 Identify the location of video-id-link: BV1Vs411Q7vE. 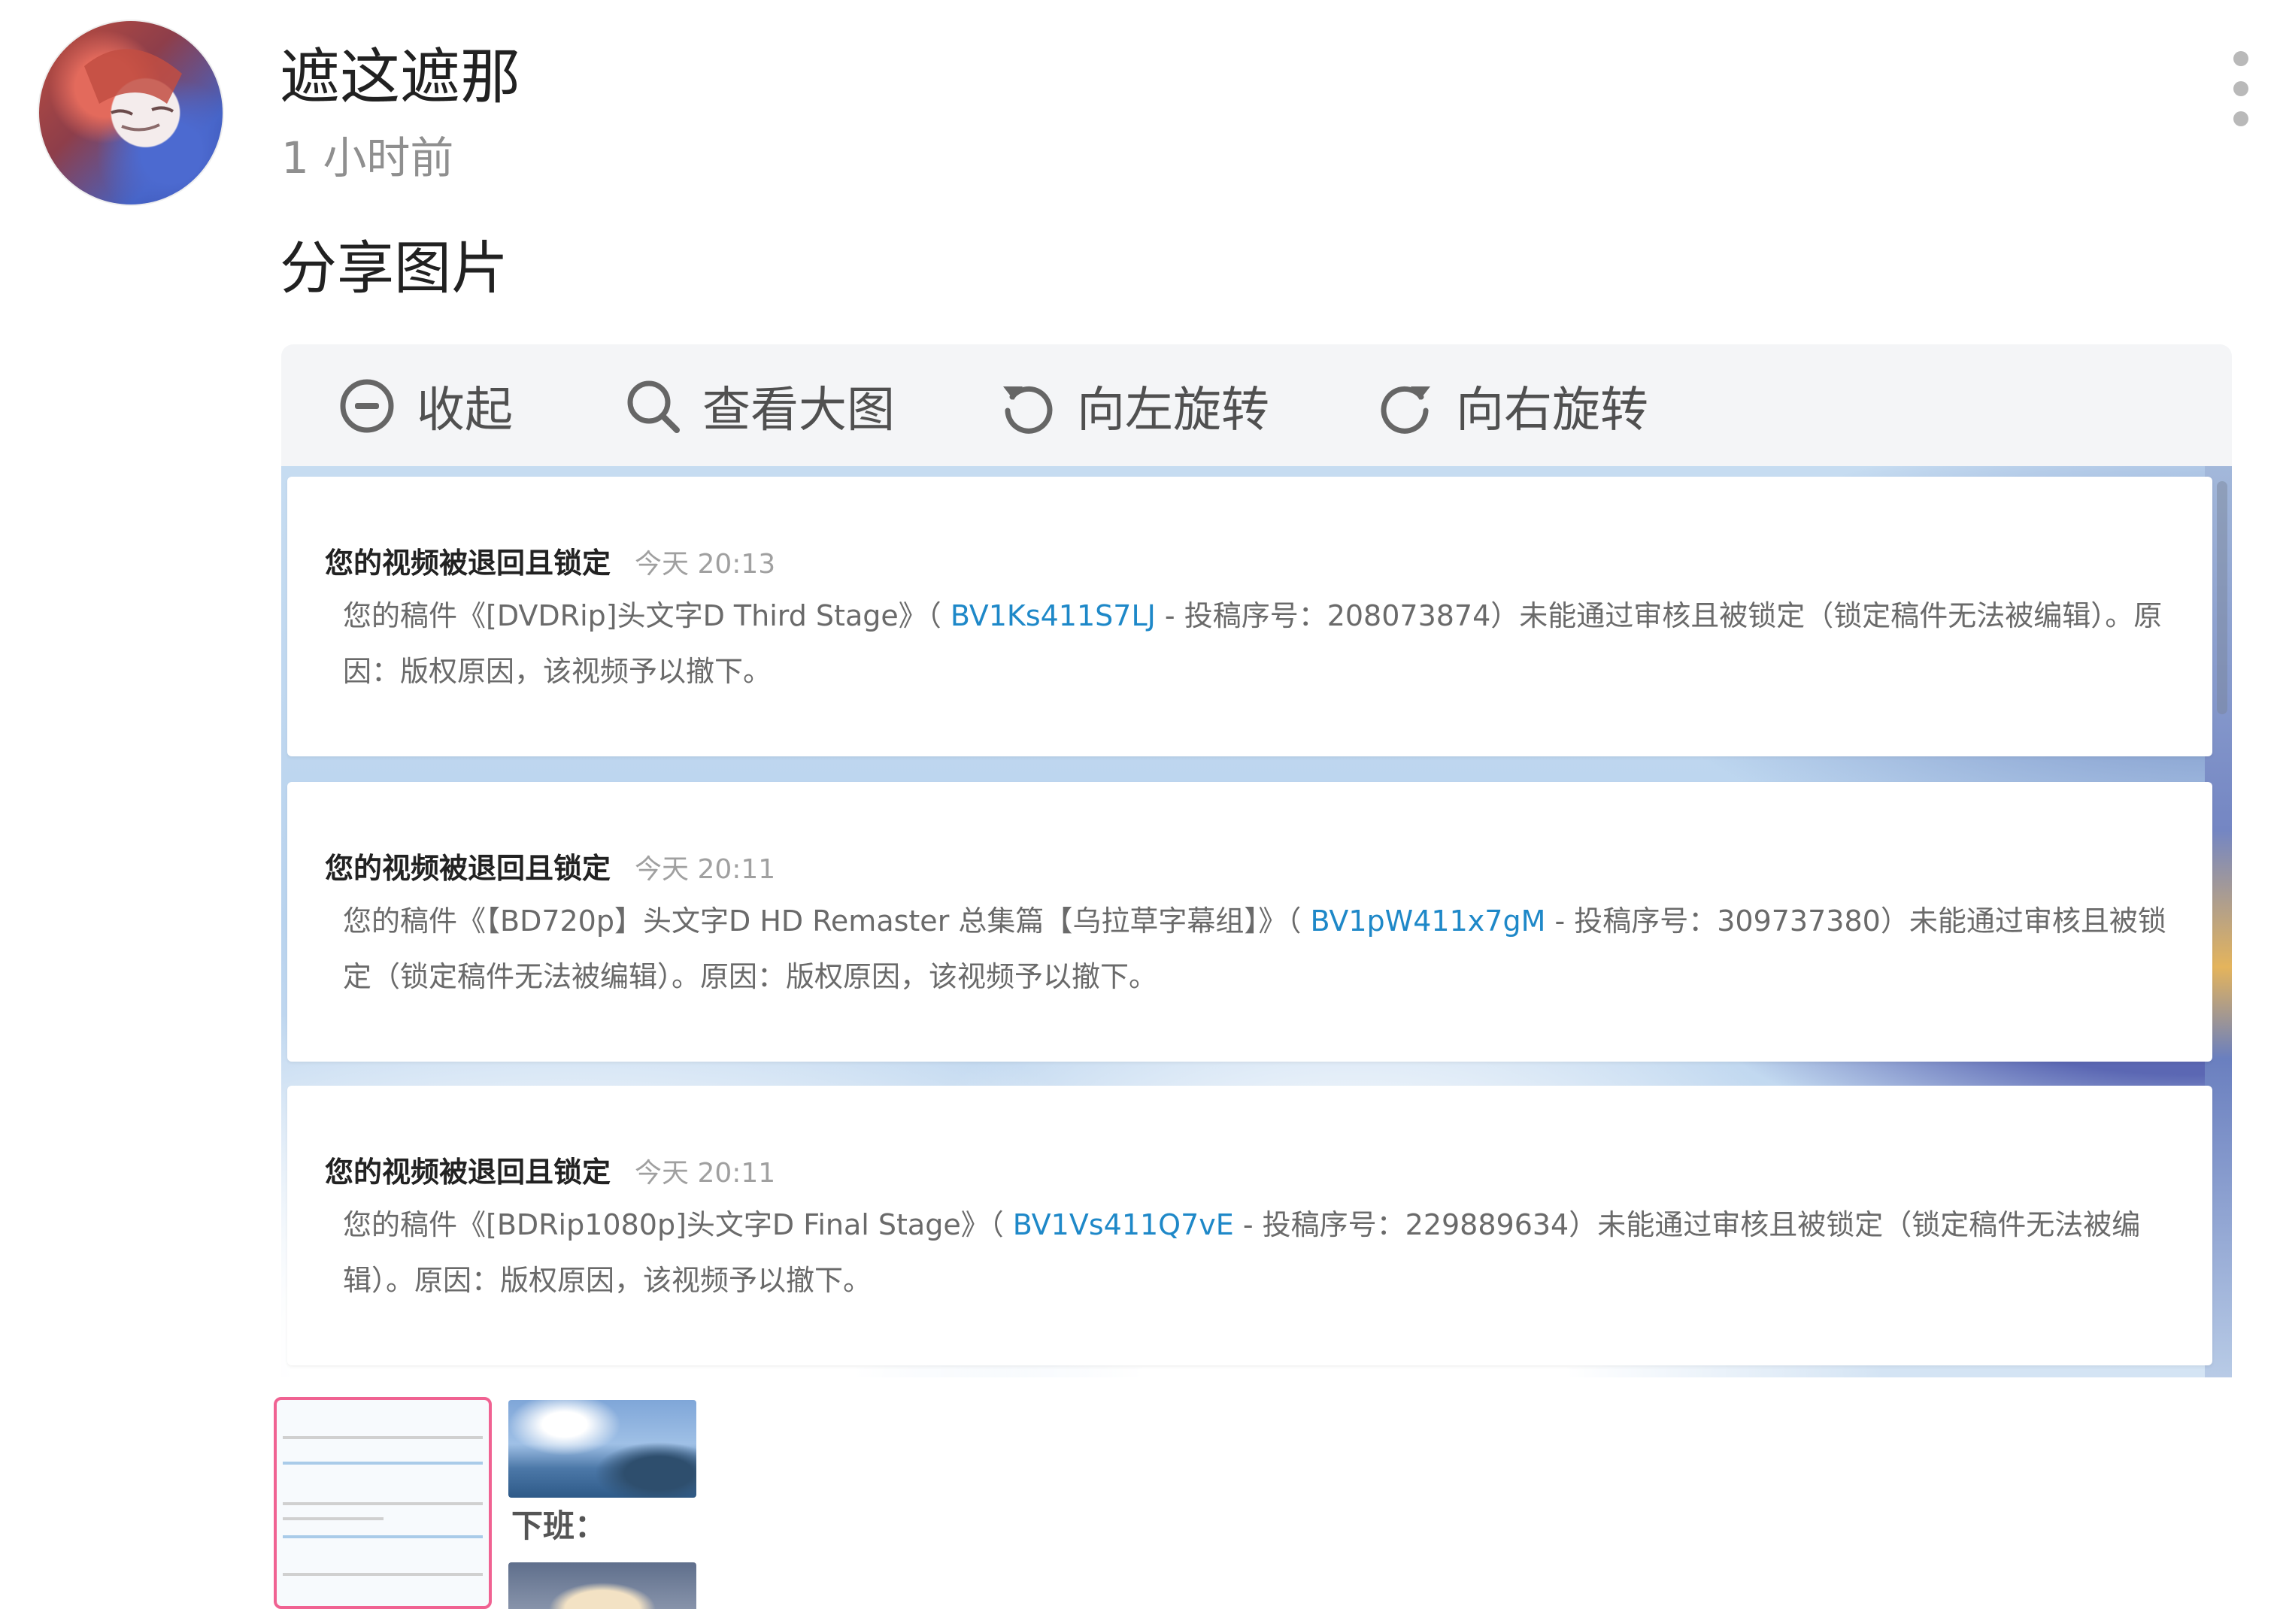
(1123, 1224).